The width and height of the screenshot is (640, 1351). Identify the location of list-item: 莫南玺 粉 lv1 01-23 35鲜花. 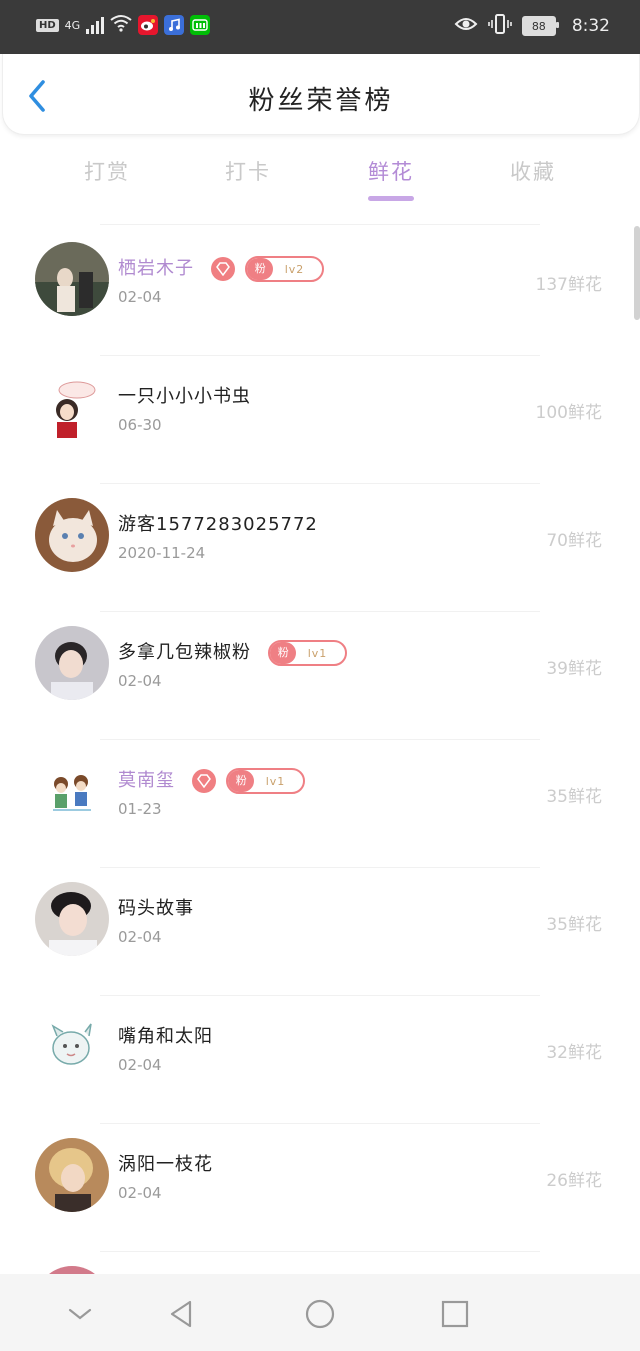
(320, 804).